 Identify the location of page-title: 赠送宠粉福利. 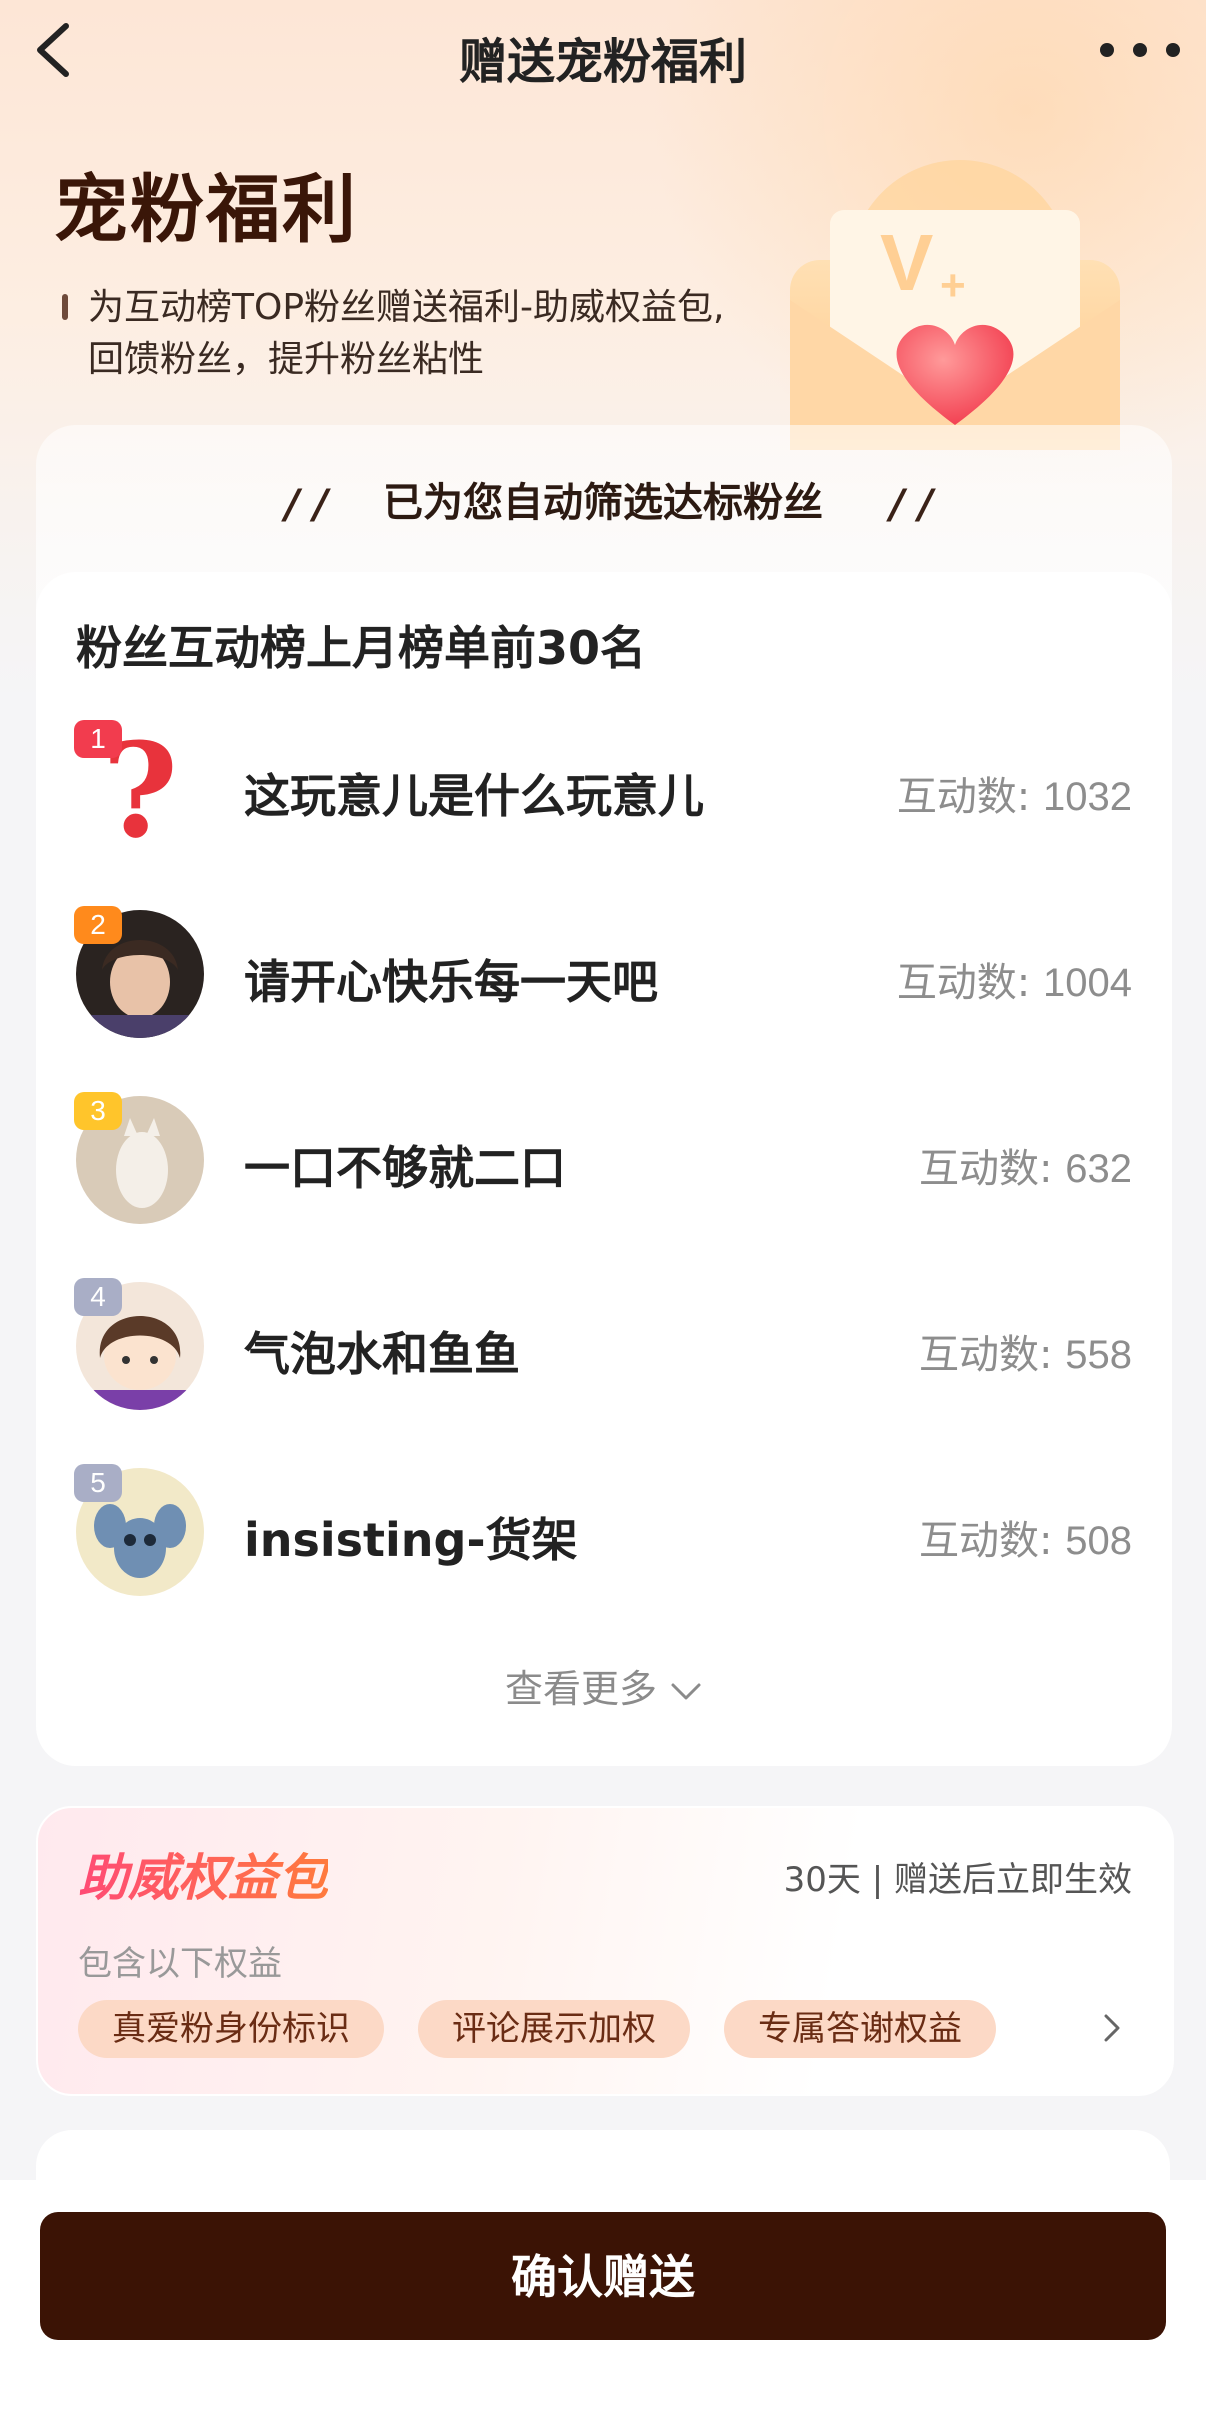
(602, 62).